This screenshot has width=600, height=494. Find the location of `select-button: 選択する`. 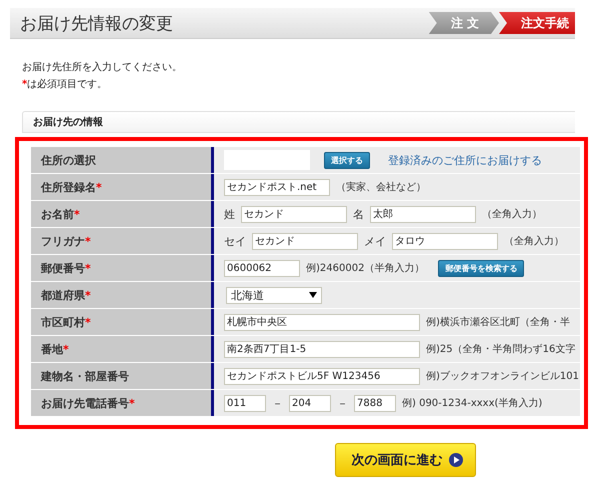

select-button: 選択する is located at coordinates (347, 160).